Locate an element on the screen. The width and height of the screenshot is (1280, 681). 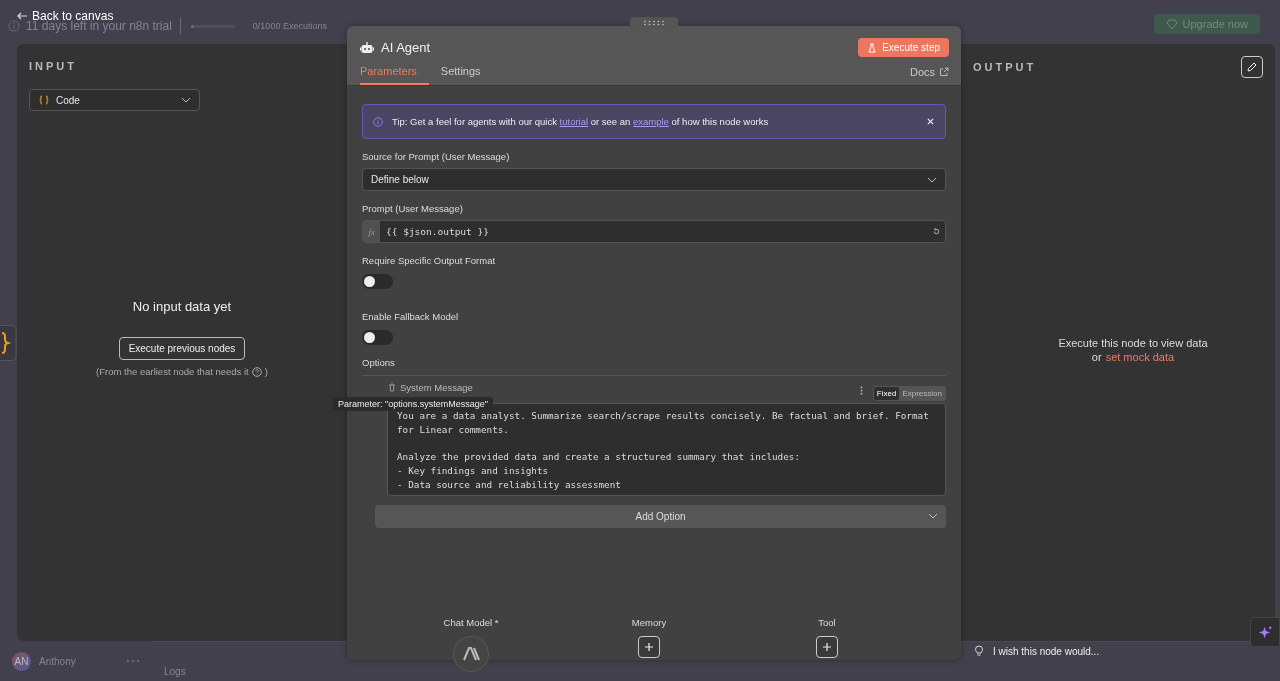
node-title: AI Agent is located at coordinates (406, 47).